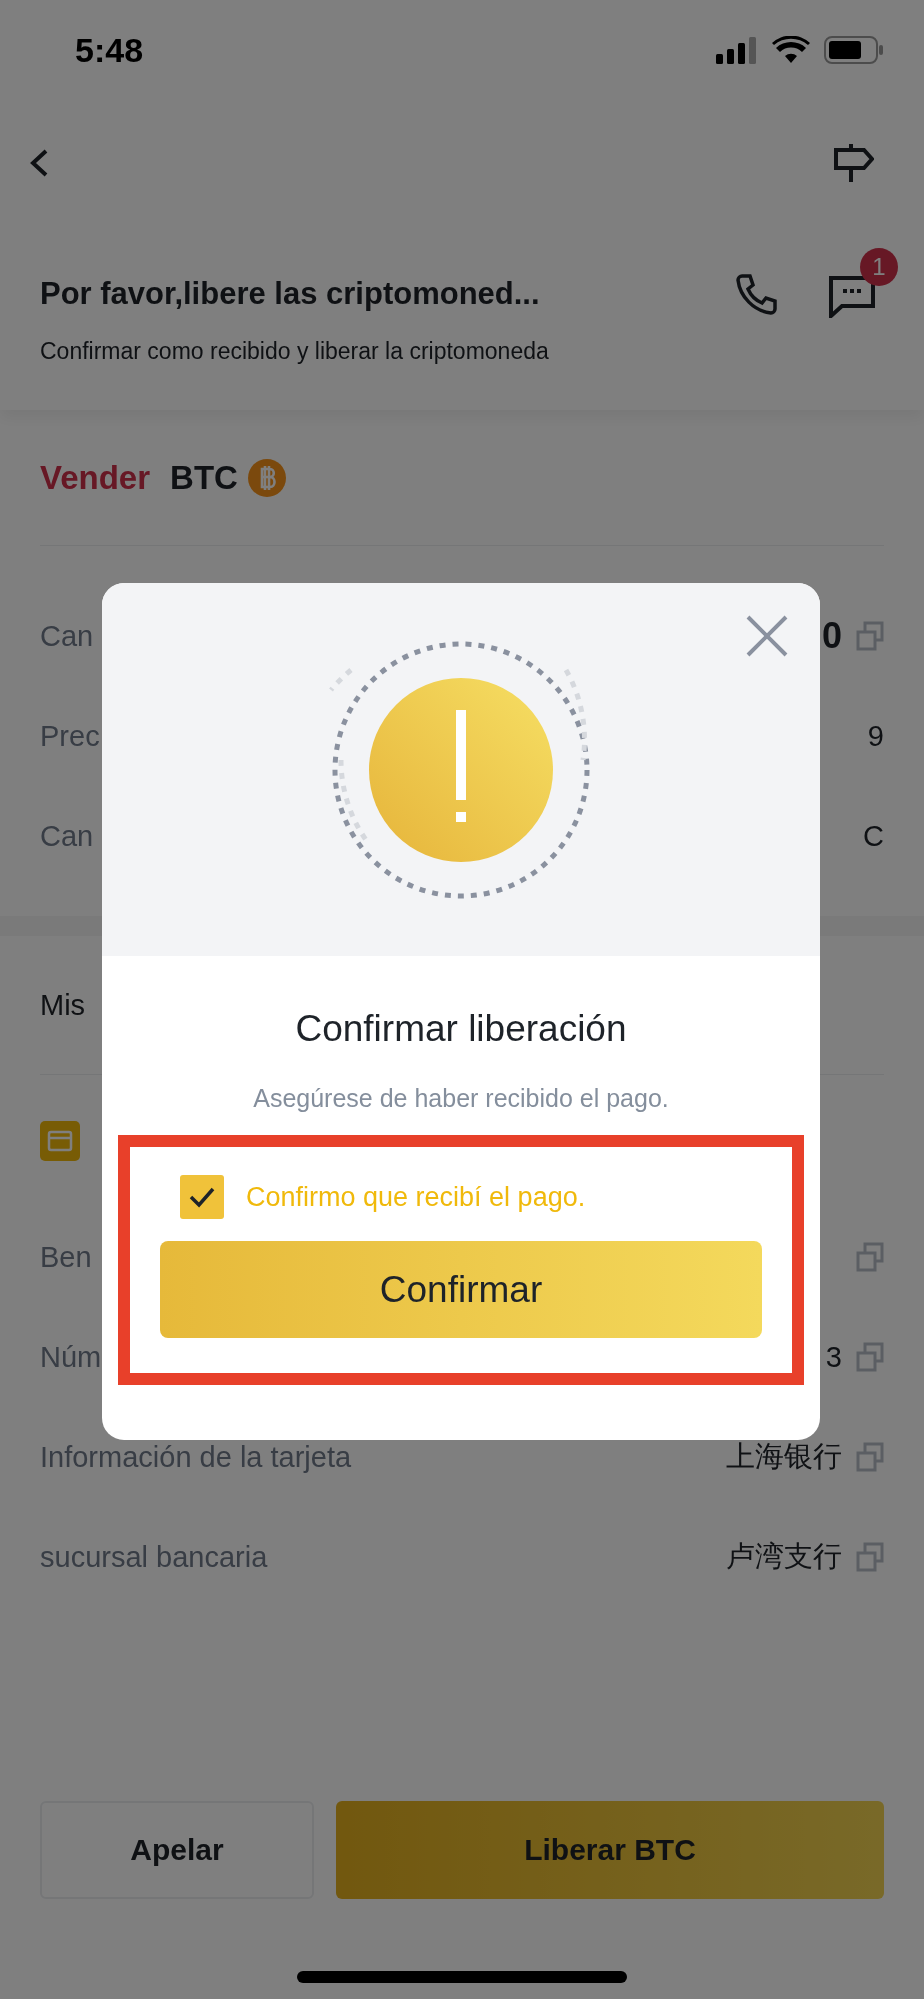 The image size is (924, 1999). I want to click on asset-name: BTC, so click(204, 477).